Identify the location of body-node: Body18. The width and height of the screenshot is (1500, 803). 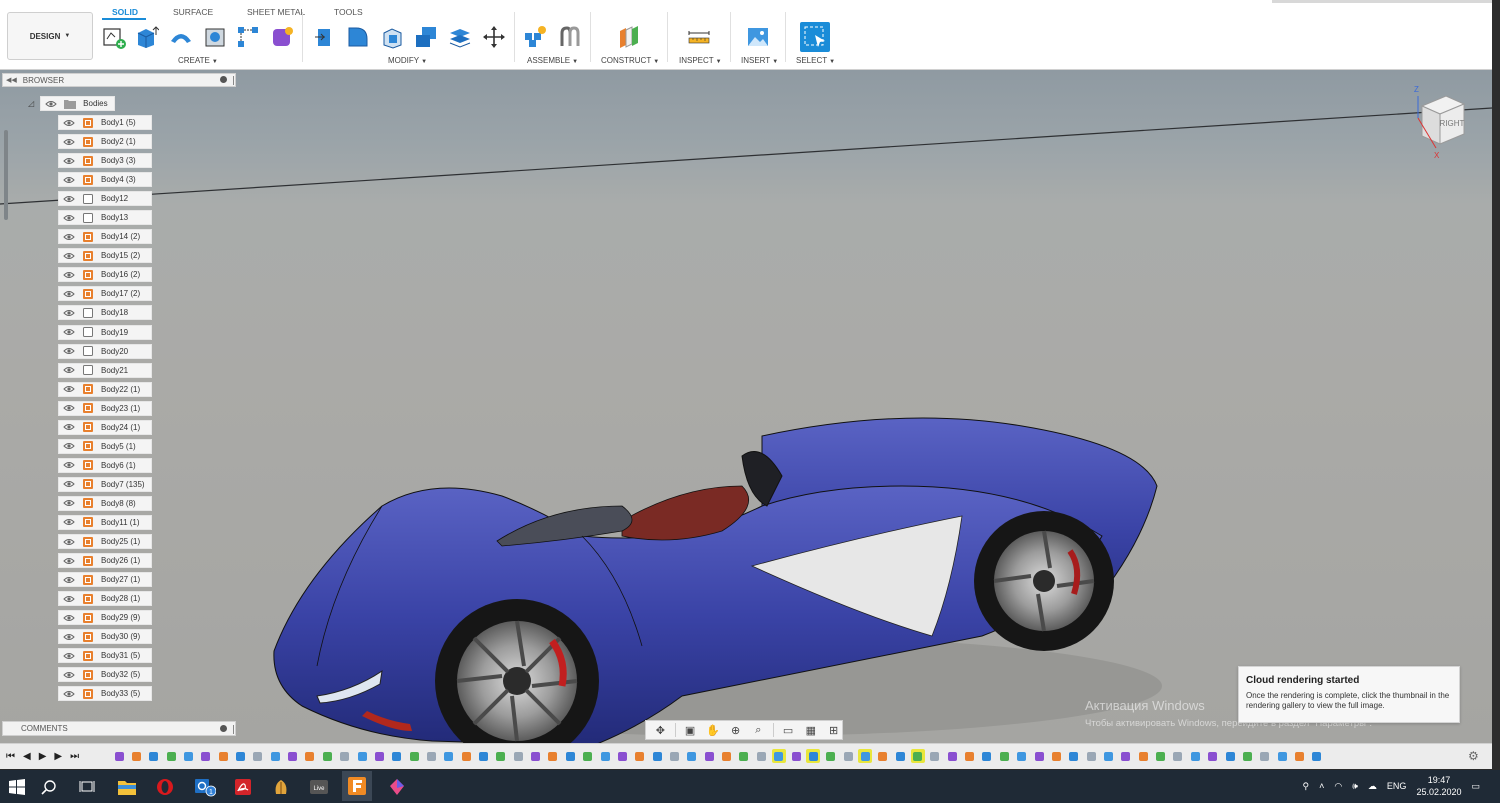
(105, 313).